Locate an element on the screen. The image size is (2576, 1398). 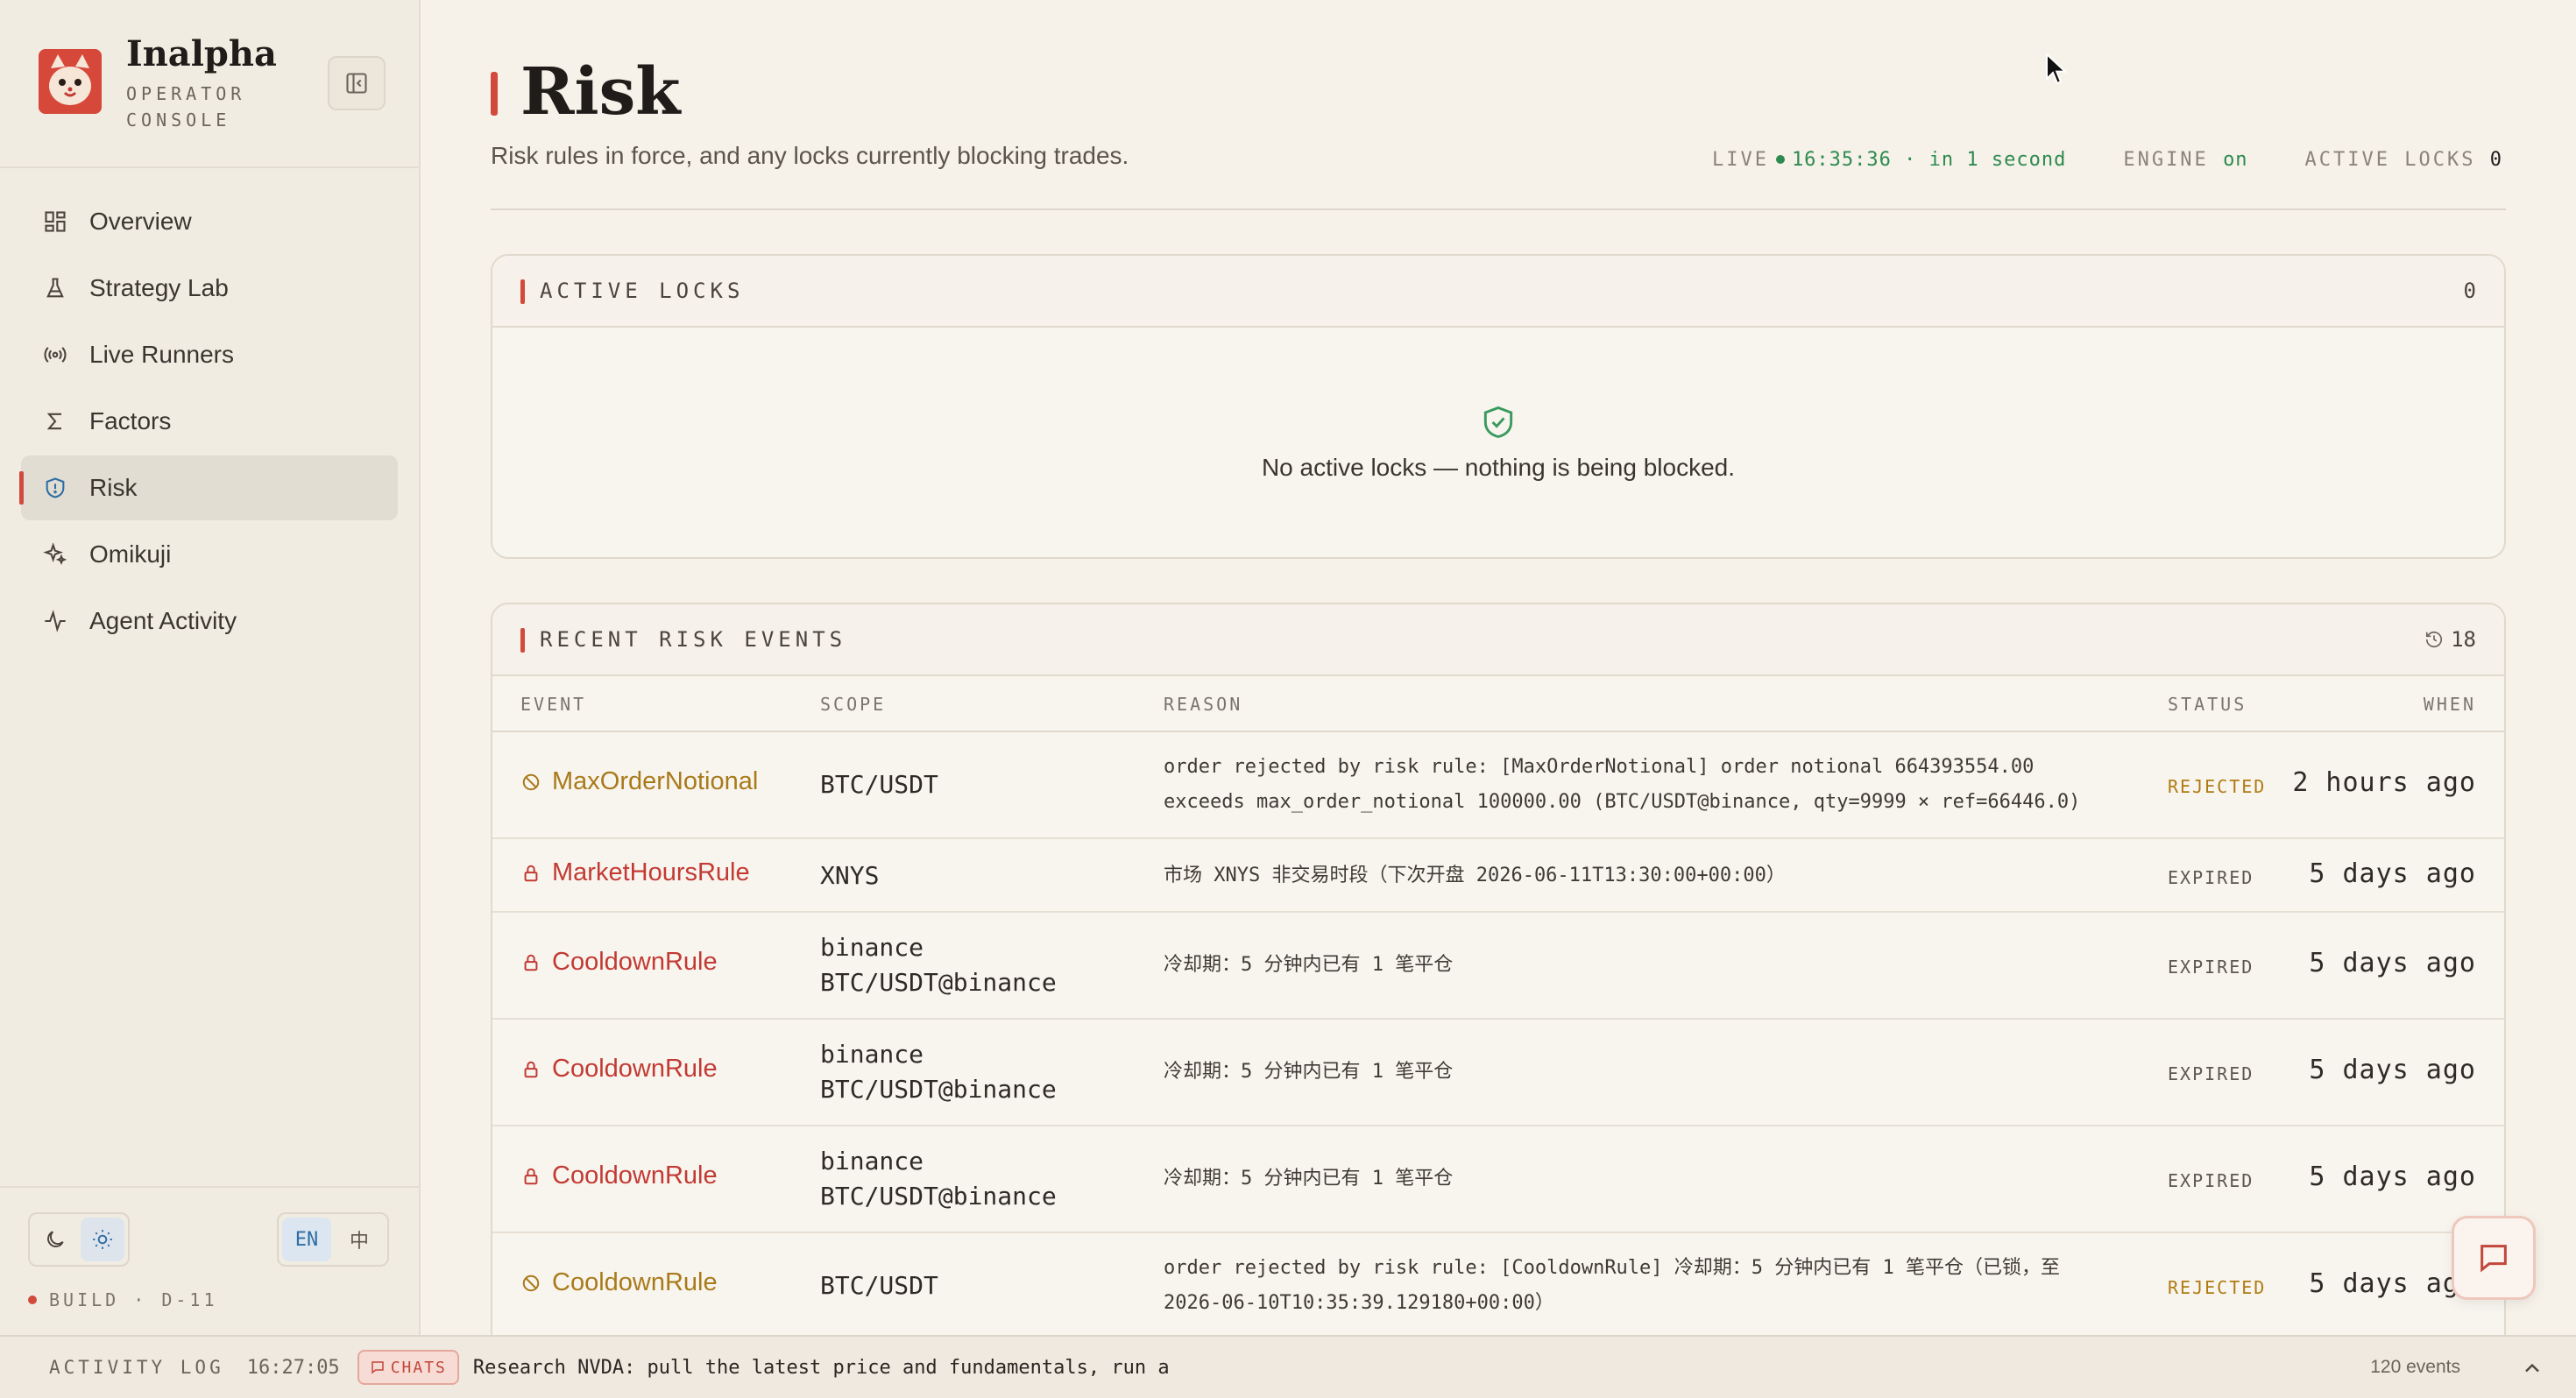
nav-item-live-runners: Live Runners is located at coordinates (209, 354).